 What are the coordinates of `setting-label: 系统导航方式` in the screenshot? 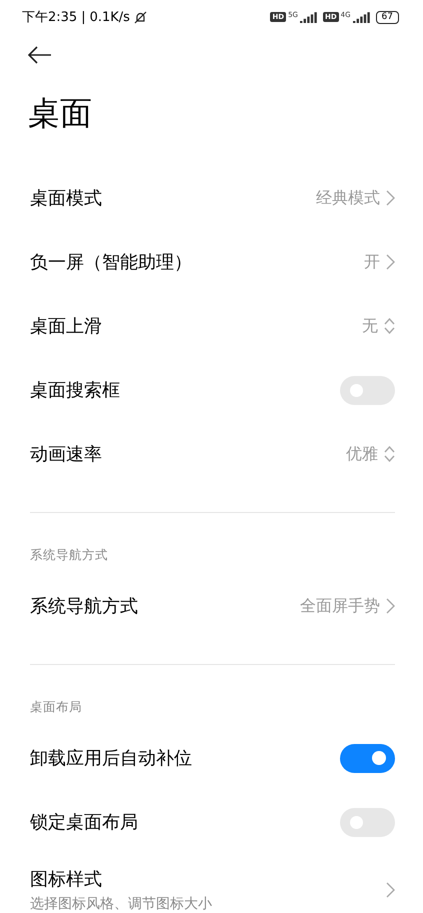 It's located at (84, 606).